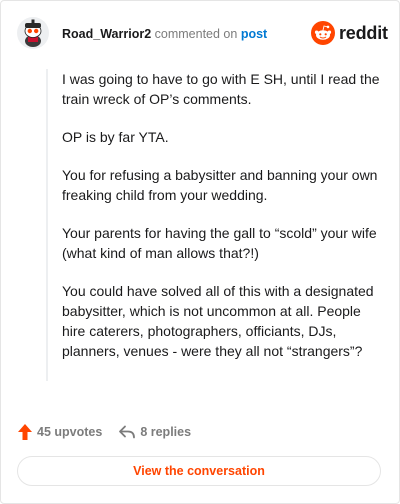 This screenshot has width=400, height=504. Describe the element at coordinates (104, 432) in the screenshot. I see `comment-actions: 45 upvotes 8 replies` at that location.